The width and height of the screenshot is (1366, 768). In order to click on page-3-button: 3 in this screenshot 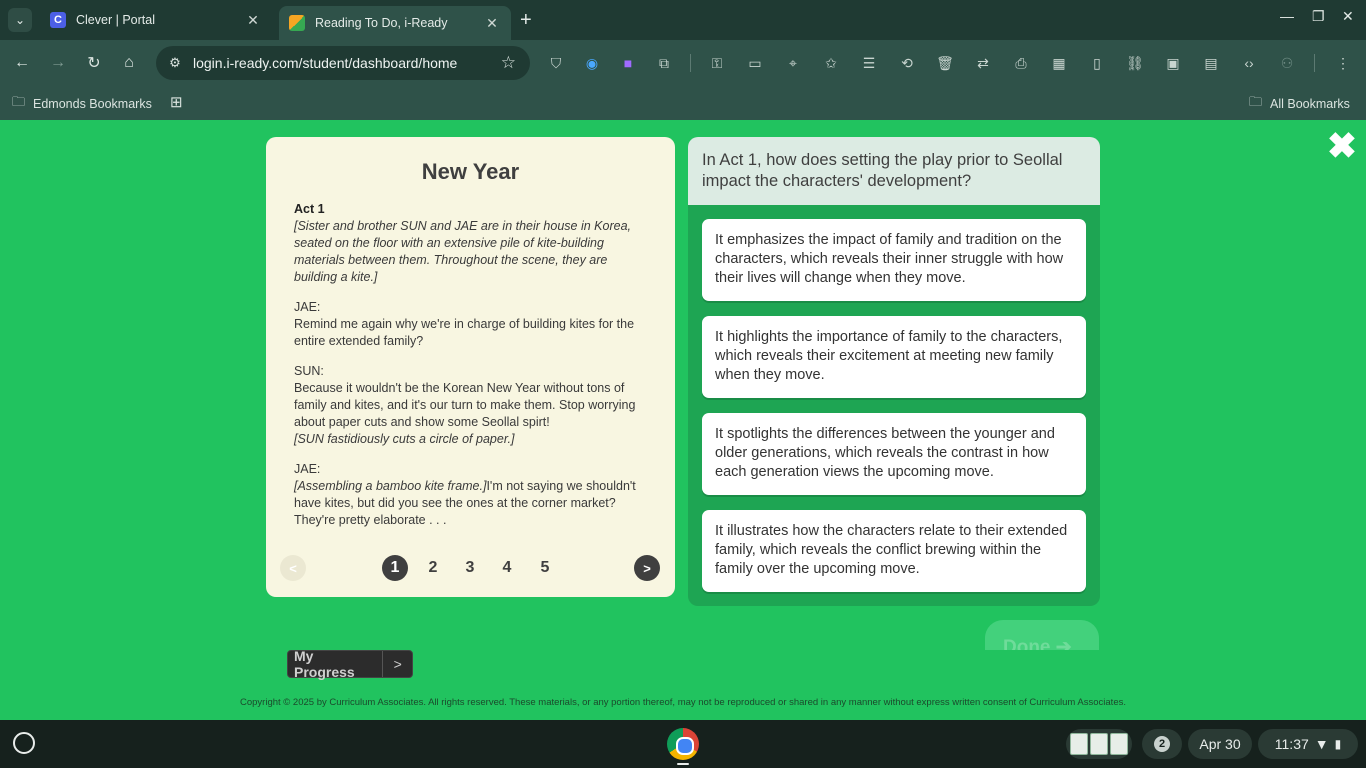, I will do `click(470, 568)`.